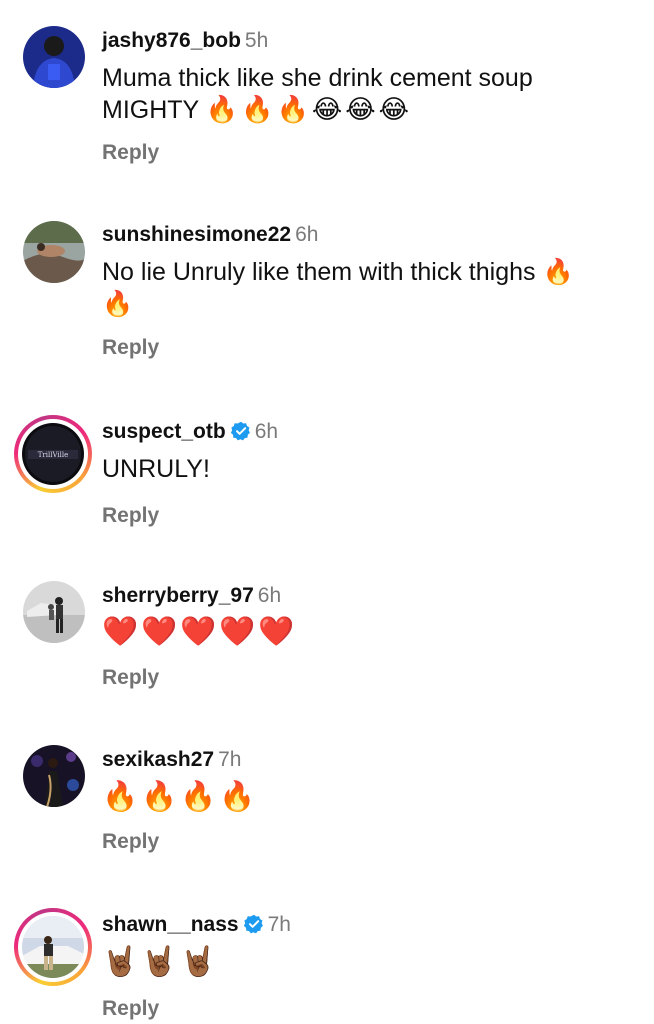  I want to click on avatar-story-ring: TrillVille, so click(53, 454).